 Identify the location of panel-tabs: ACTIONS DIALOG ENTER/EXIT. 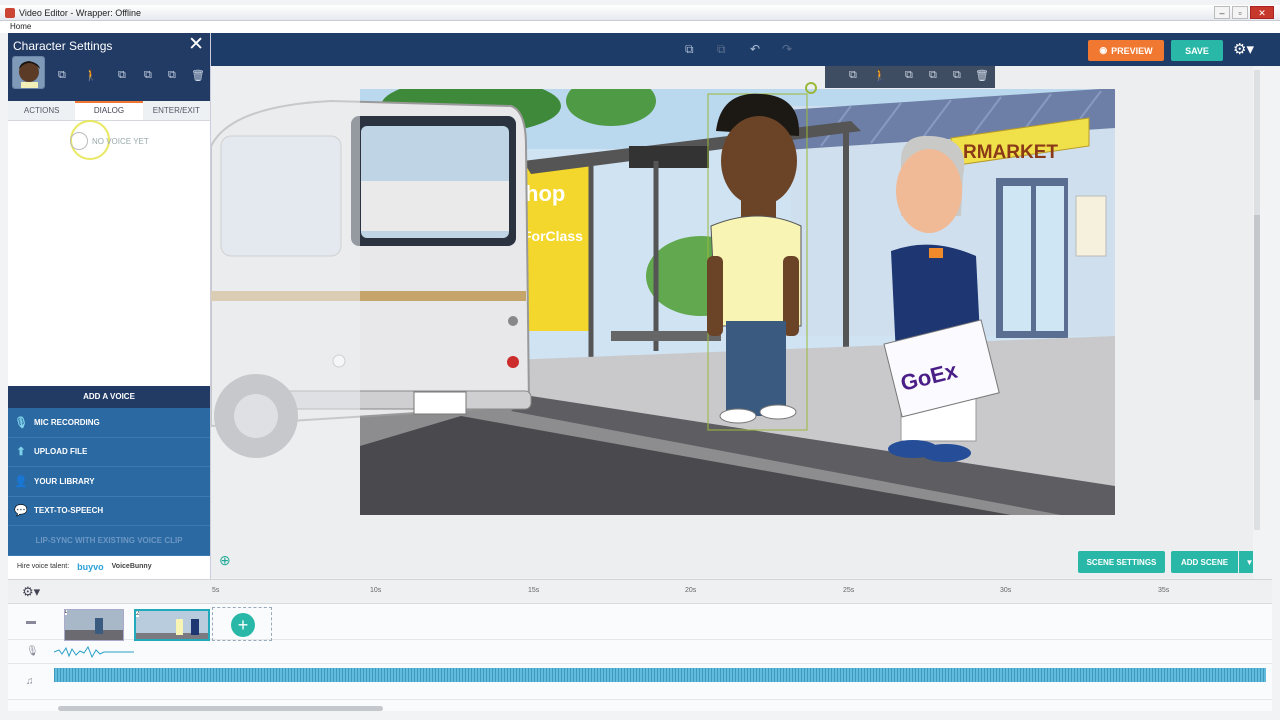
(109, 111).